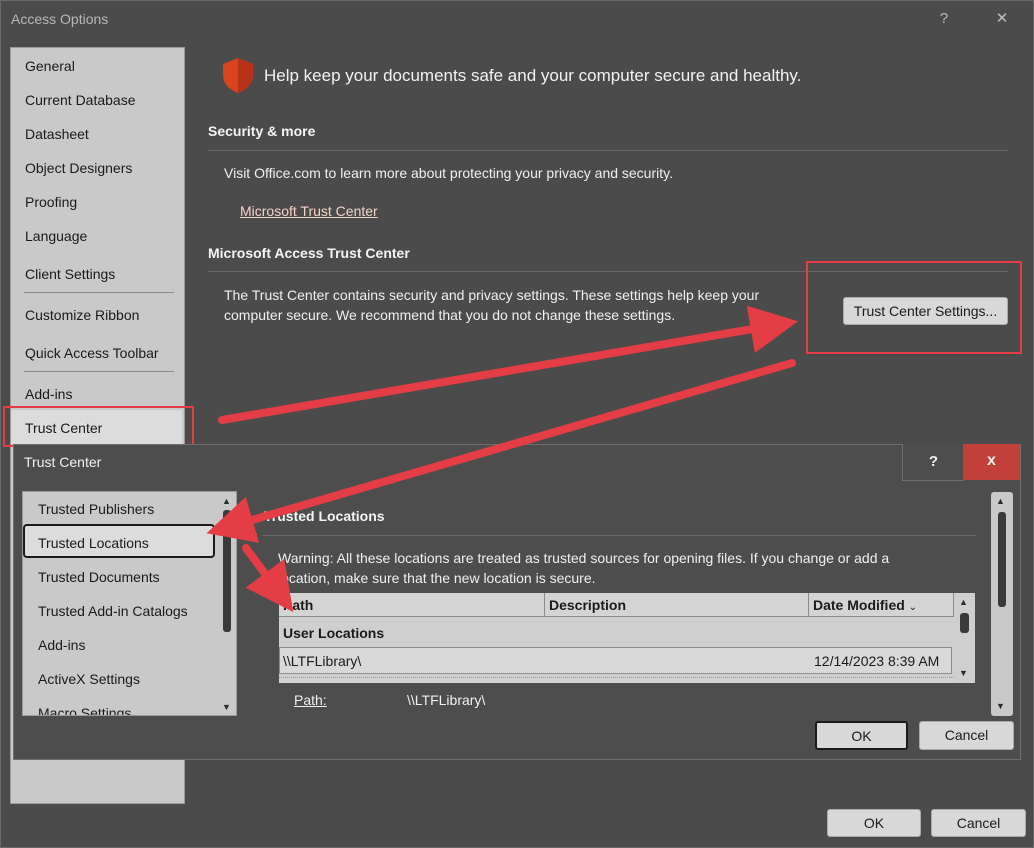  I want to click on table-scrollbar-thumb, so click(964, 623).